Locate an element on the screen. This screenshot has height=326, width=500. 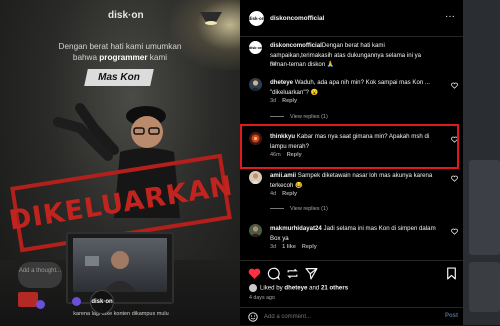
comment-meta: 4d is located at coordinates (273, 64).